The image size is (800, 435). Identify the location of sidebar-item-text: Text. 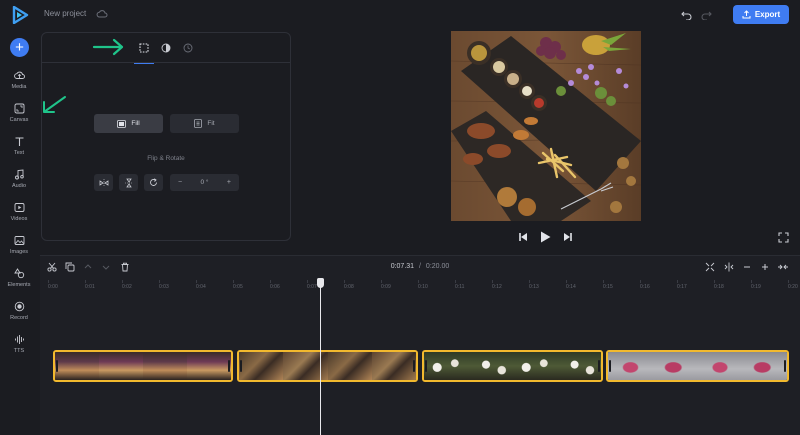
(19, 151).